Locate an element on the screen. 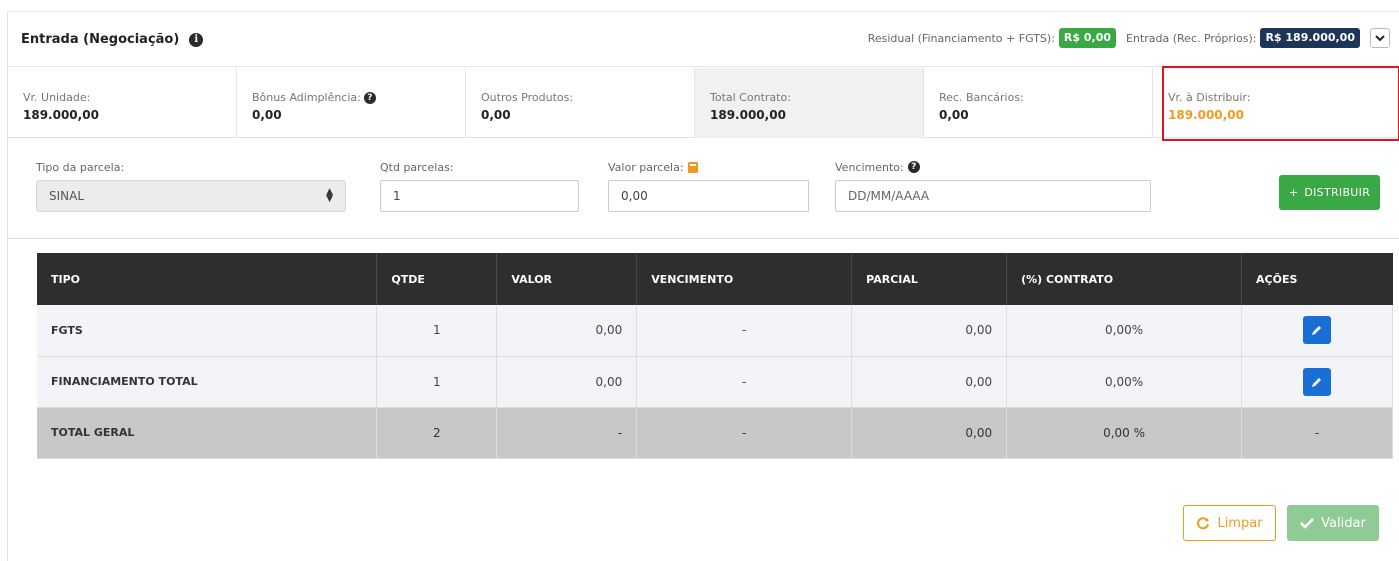 The image size is (1399, 561). validar-button: Validar is located at coordinates (1333, 523).